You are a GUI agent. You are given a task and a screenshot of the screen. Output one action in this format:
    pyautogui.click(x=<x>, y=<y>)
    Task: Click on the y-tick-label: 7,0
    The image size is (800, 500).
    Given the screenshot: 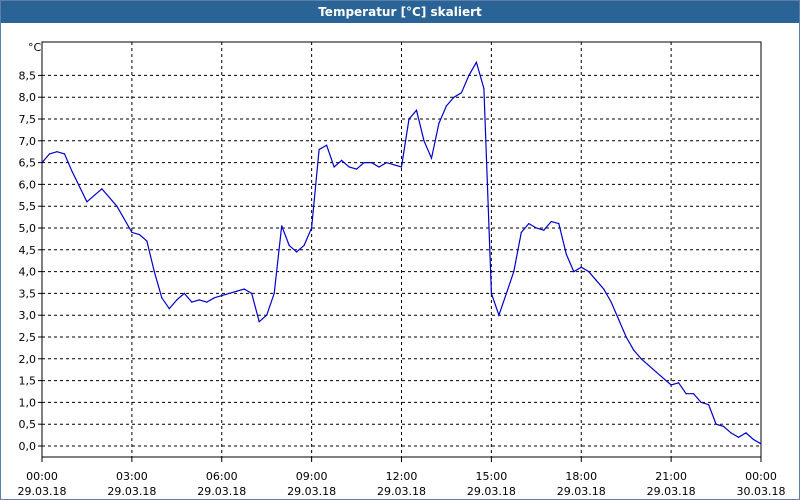 What is the action you would take?
    pyautogui.click(x=28, y=141)
    